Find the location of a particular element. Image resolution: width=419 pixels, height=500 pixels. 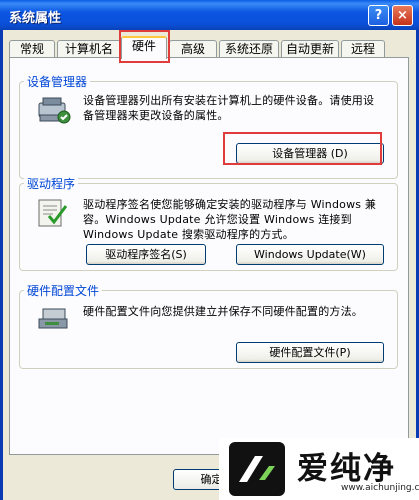

tab-computer-name: 计算机名 is located at coordinates (89, 49).